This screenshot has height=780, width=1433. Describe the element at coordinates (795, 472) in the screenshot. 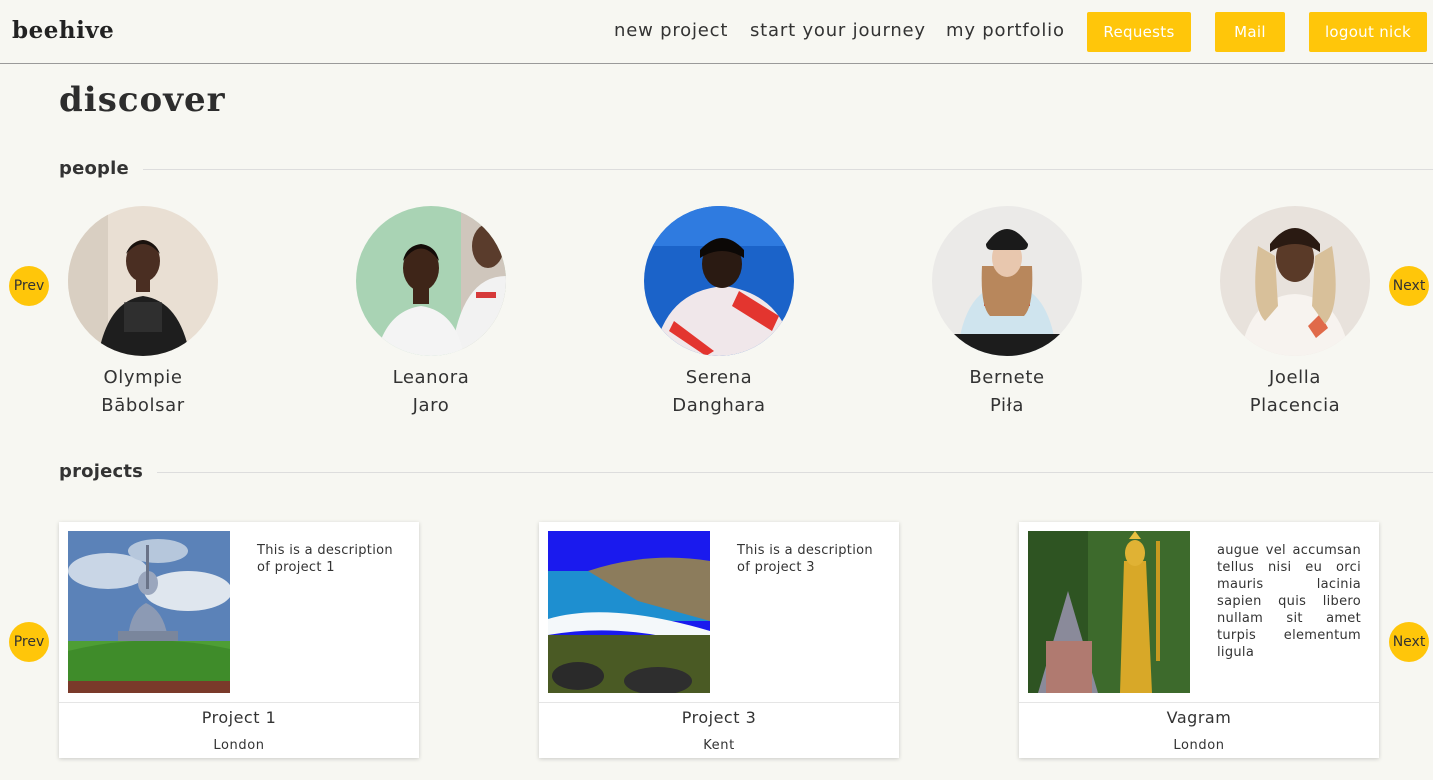

I see `projects-section-divider` at that location.